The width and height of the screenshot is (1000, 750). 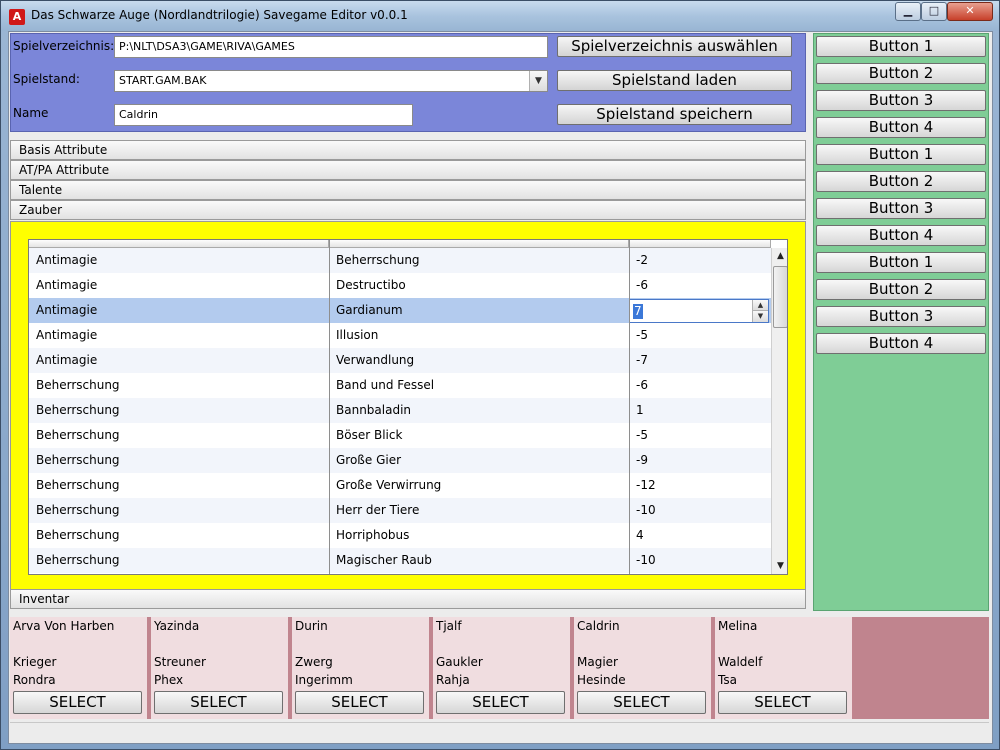 I want to click on game-dir-field: P:\NLT\DSA3\GAME\RIVA\GAMES, so click(x=331, y=47).